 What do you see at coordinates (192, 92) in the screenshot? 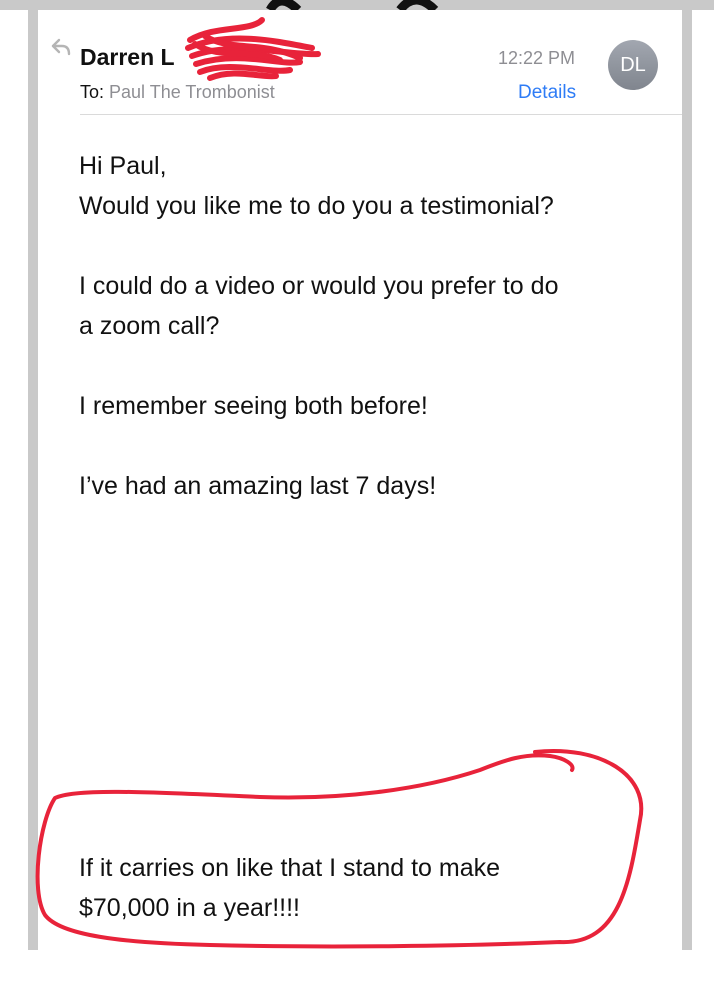
I see `recipient-name: Paul The Trombonist` at bounding box center [192, 92].